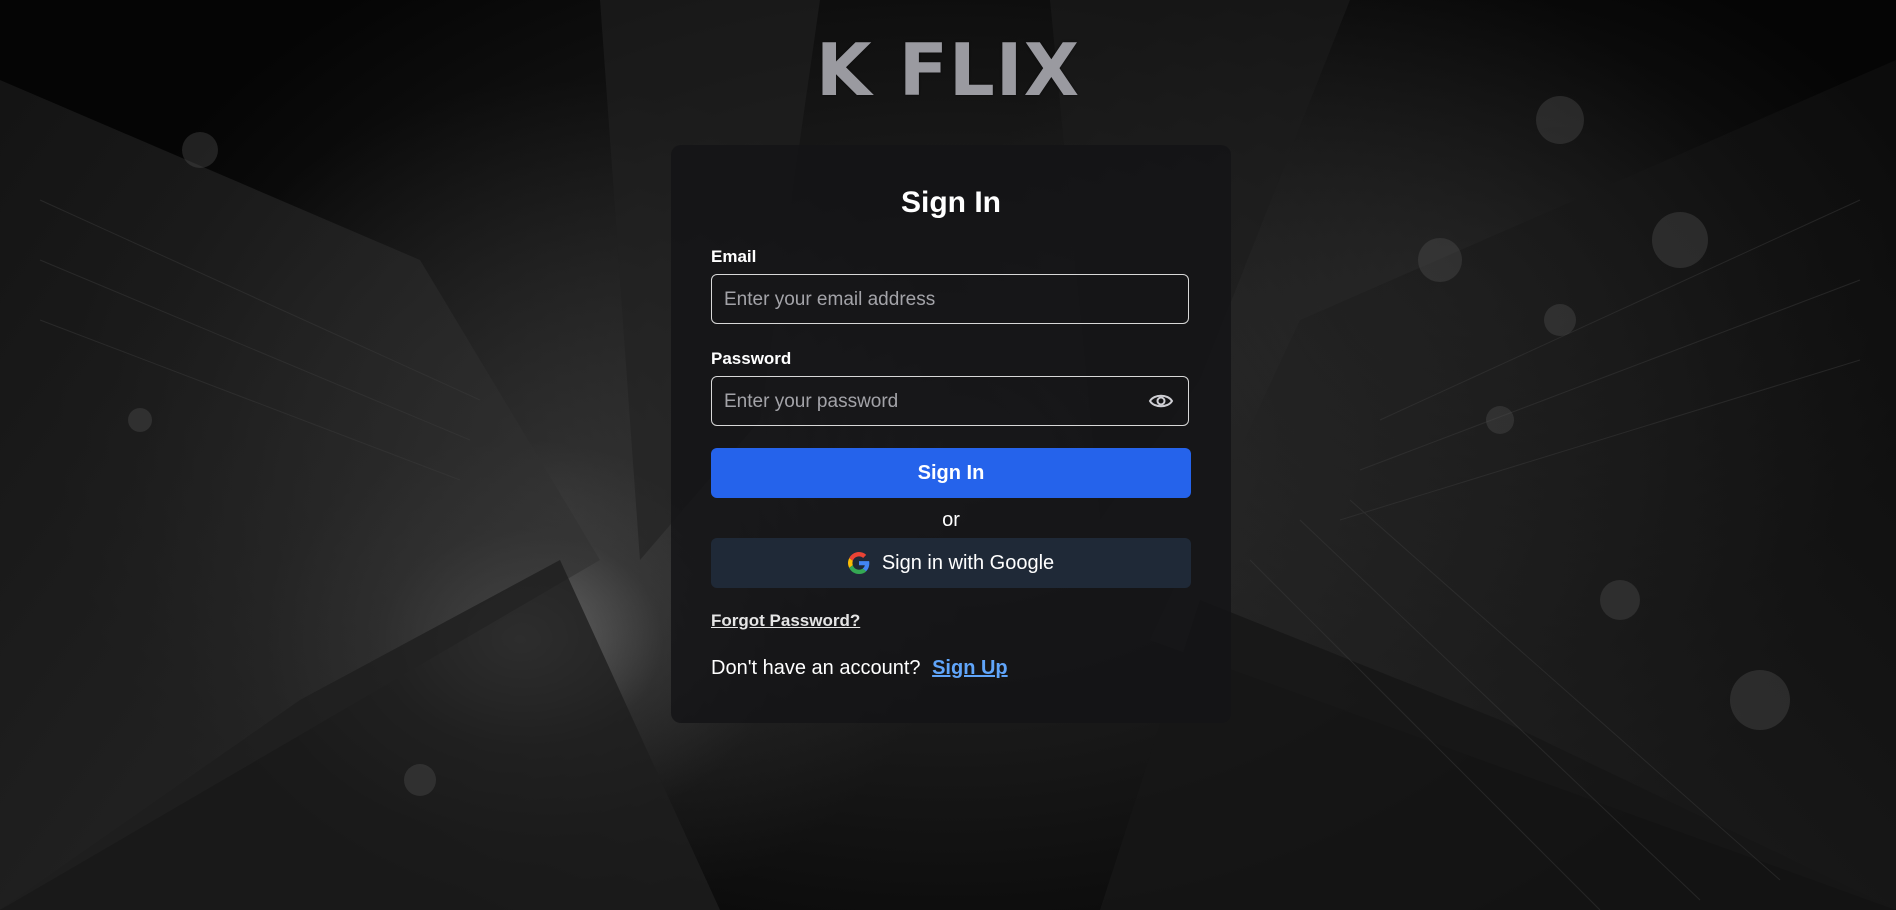 The image size is (1896, 910). I want to click on password-field, so click(934, 402).